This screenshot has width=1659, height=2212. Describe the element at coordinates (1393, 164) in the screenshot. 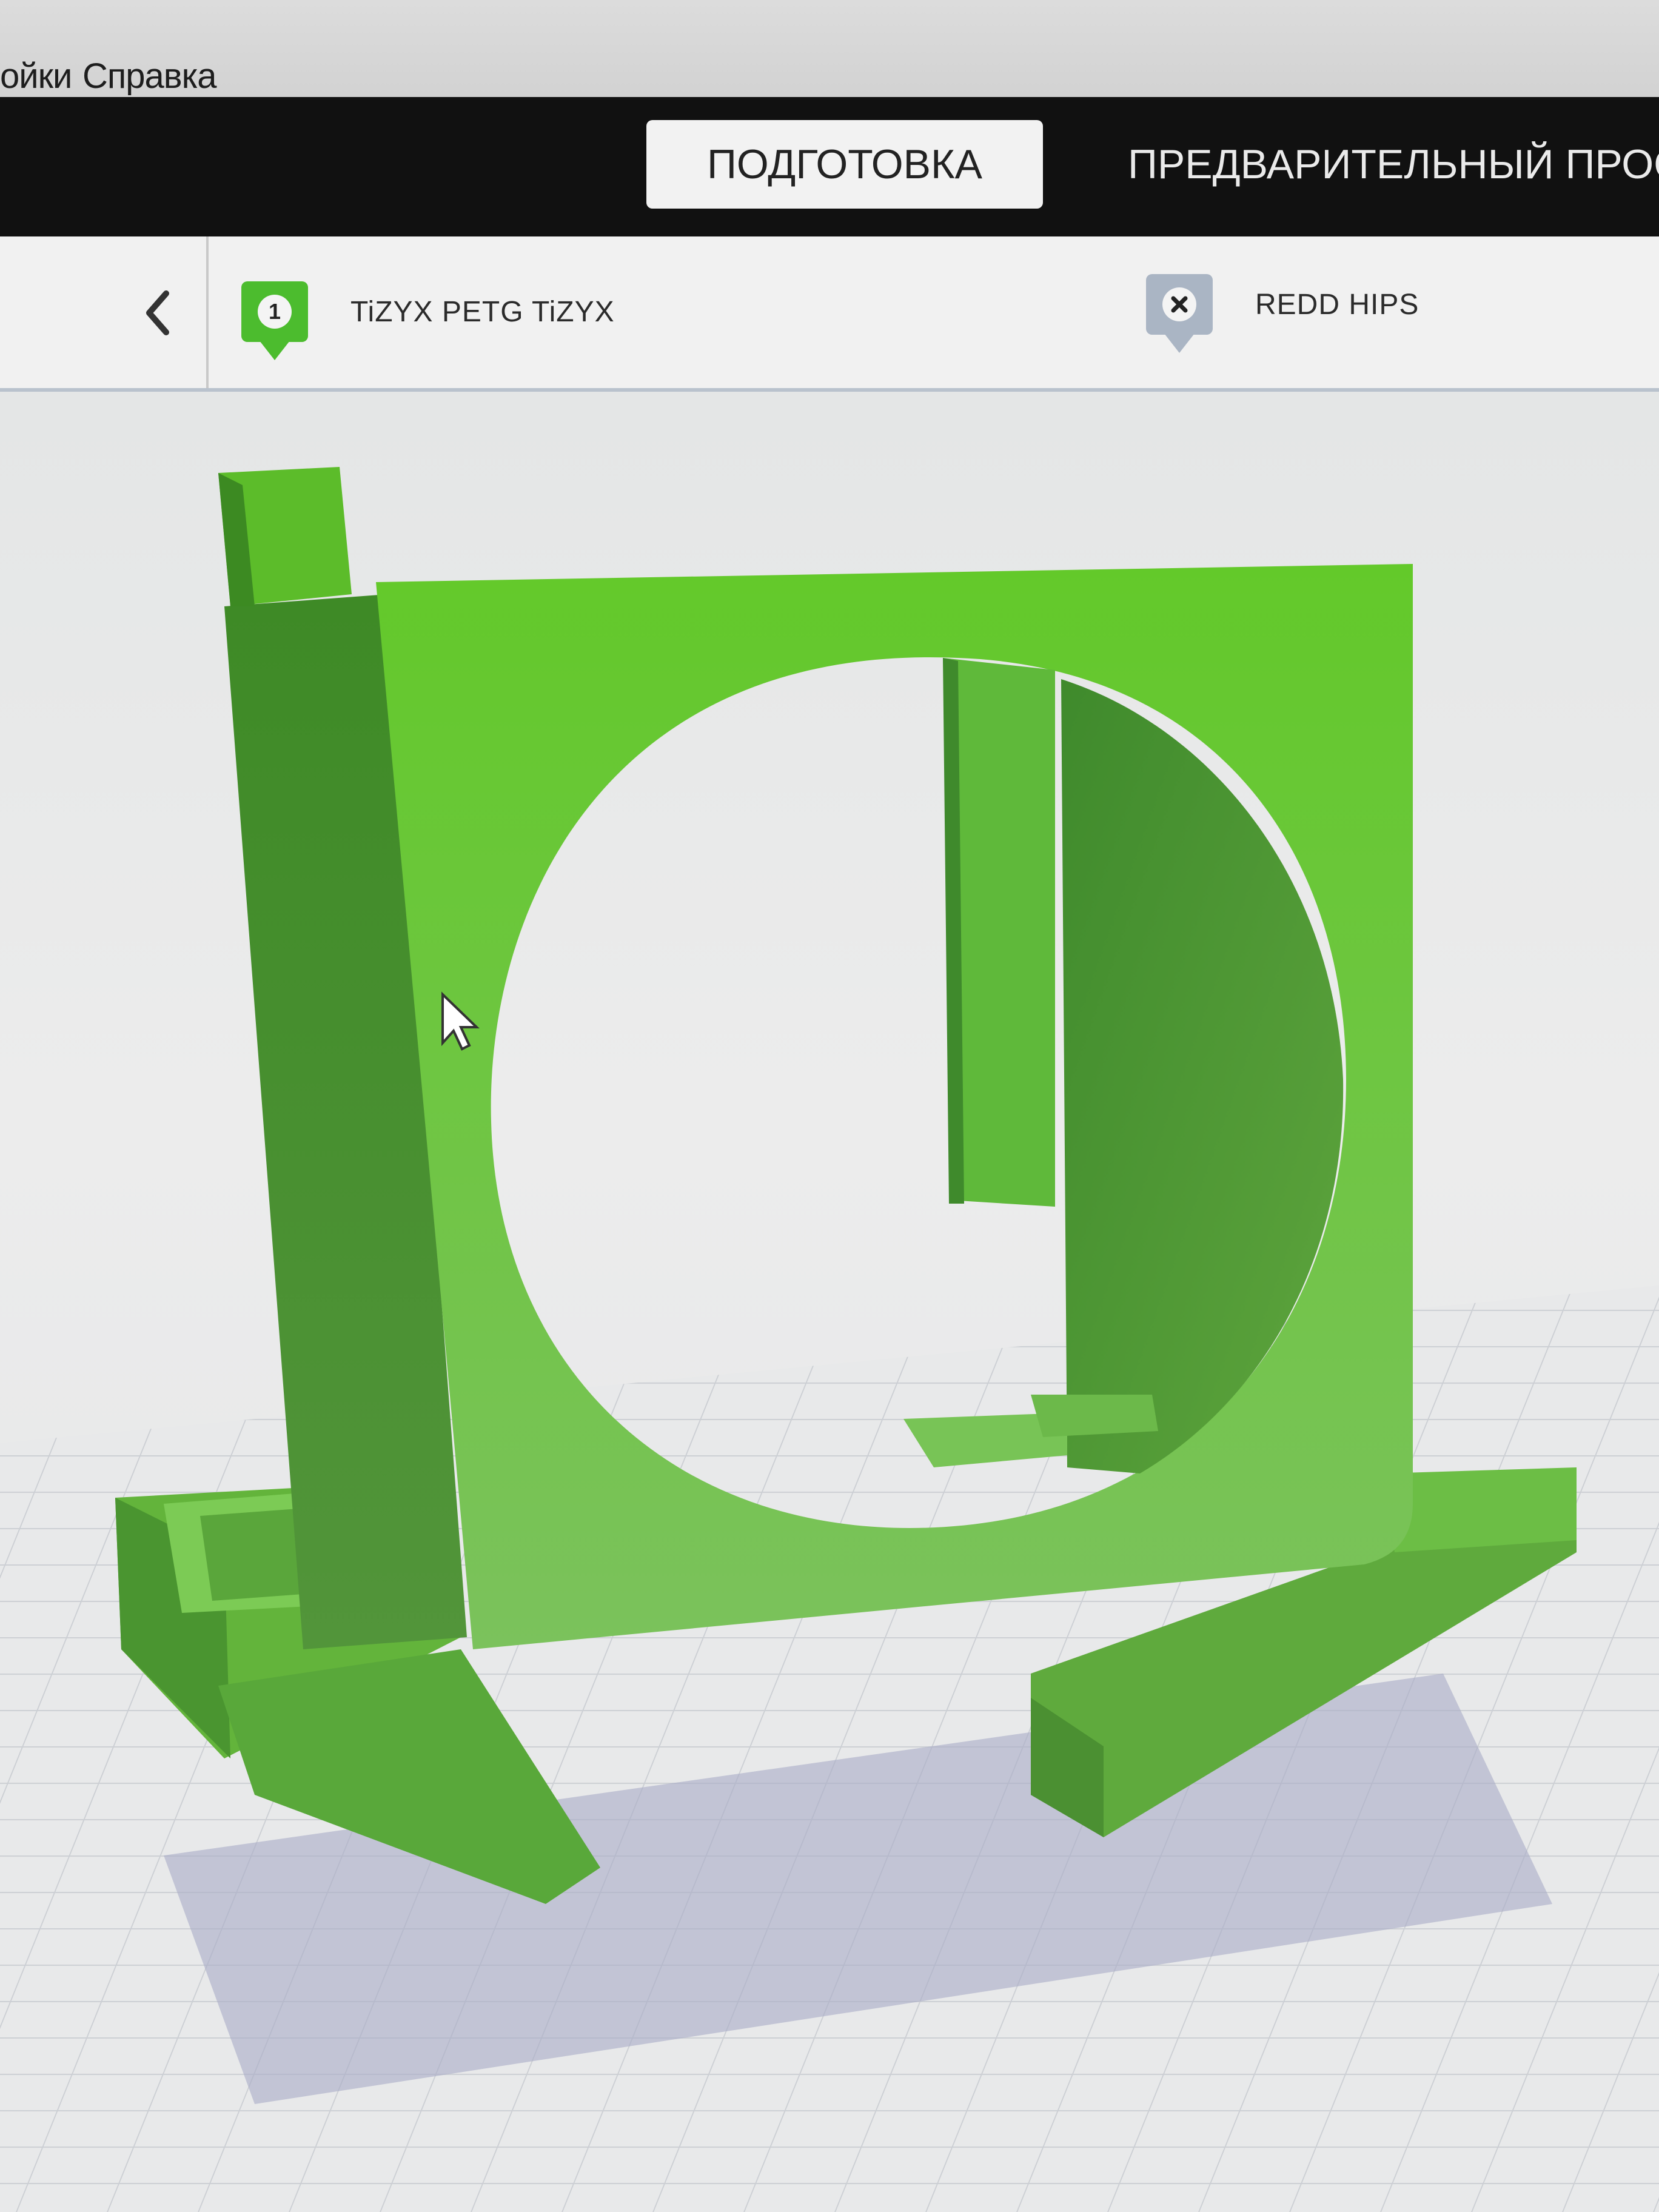

I see `tab-preview: ПРЕДВАРИТЕЛЬНЫЙ ПРОСМ` at that location.